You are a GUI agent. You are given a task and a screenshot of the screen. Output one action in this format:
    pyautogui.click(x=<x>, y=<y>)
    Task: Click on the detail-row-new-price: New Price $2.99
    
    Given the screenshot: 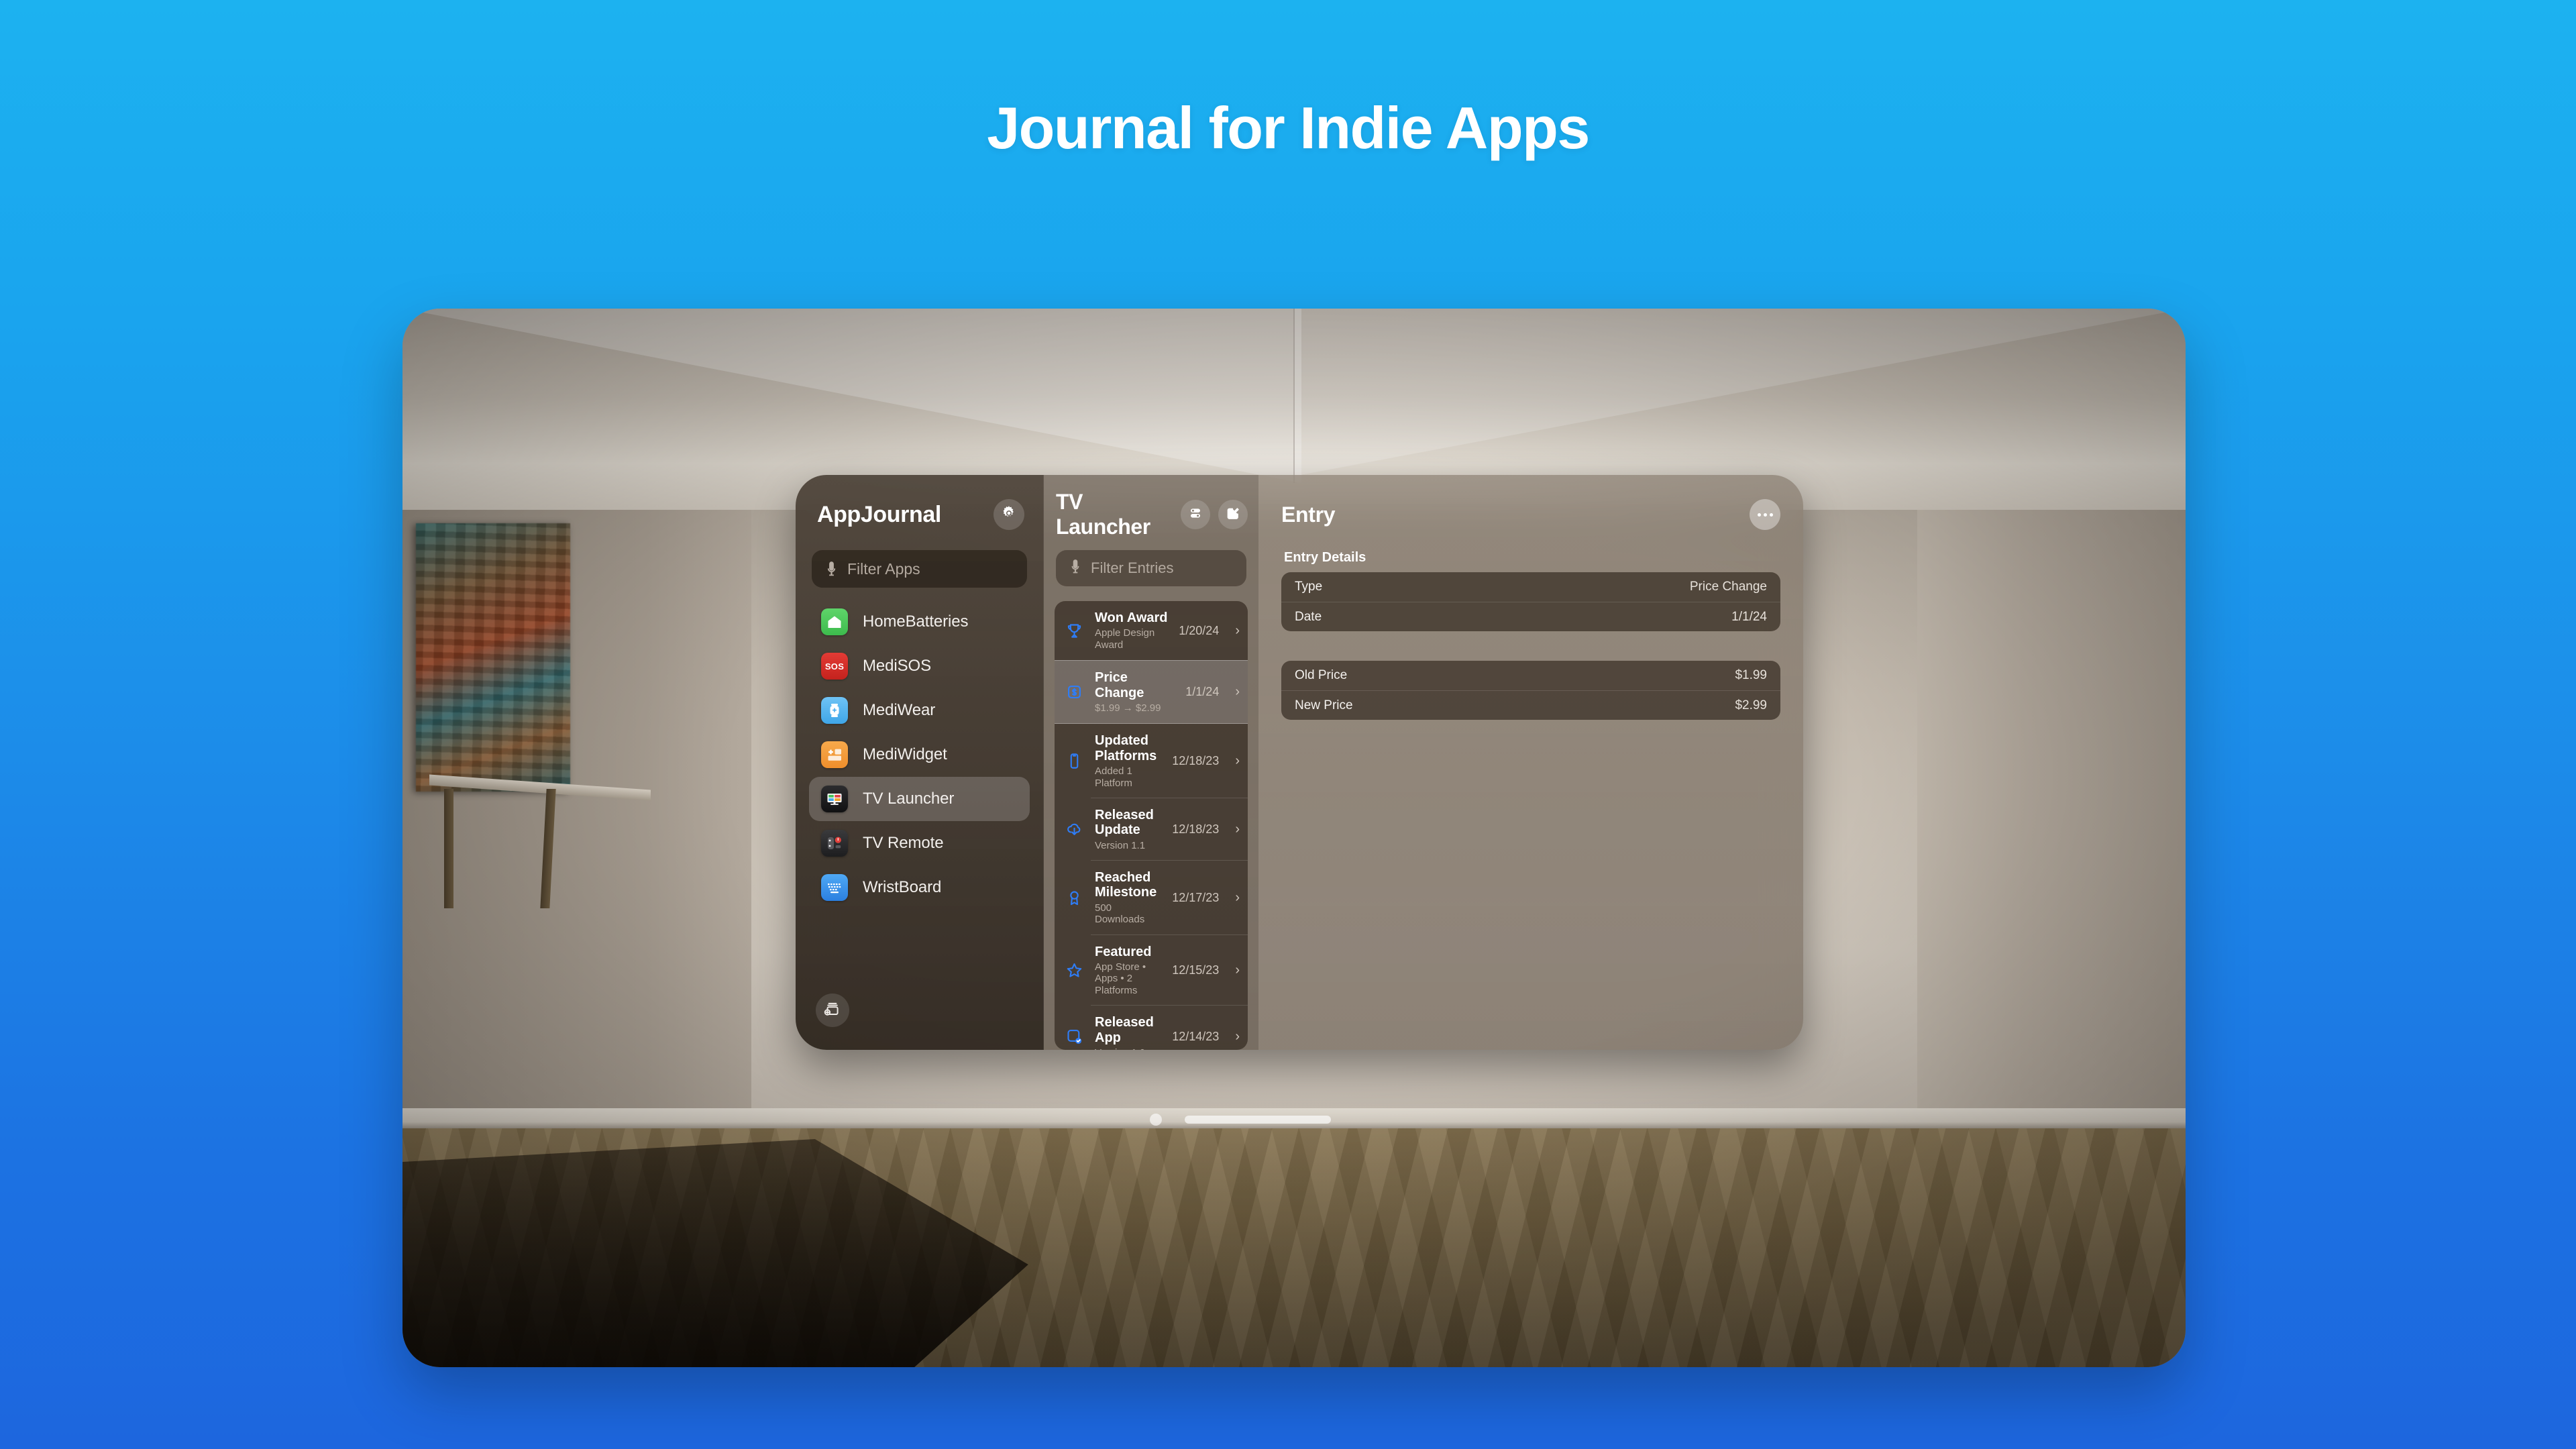 What is the action you would take?
    pyautogui.click(x=1530, y=705)
    